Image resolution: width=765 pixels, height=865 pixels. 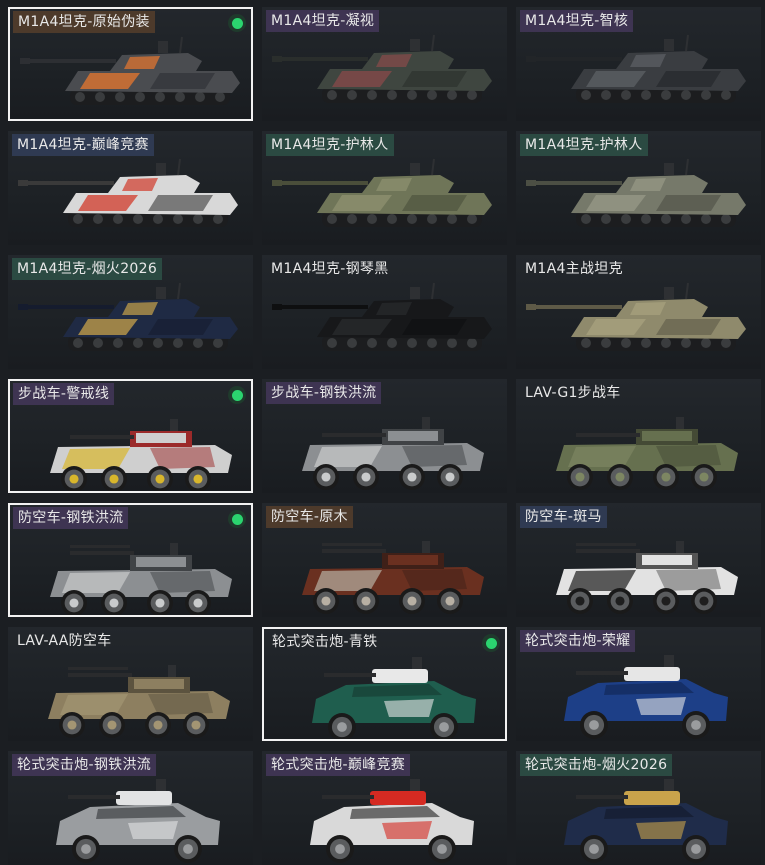 I want to click on skin-name-label: M1A4坦克-巅峰竞赛, so click(x=83, y=145).